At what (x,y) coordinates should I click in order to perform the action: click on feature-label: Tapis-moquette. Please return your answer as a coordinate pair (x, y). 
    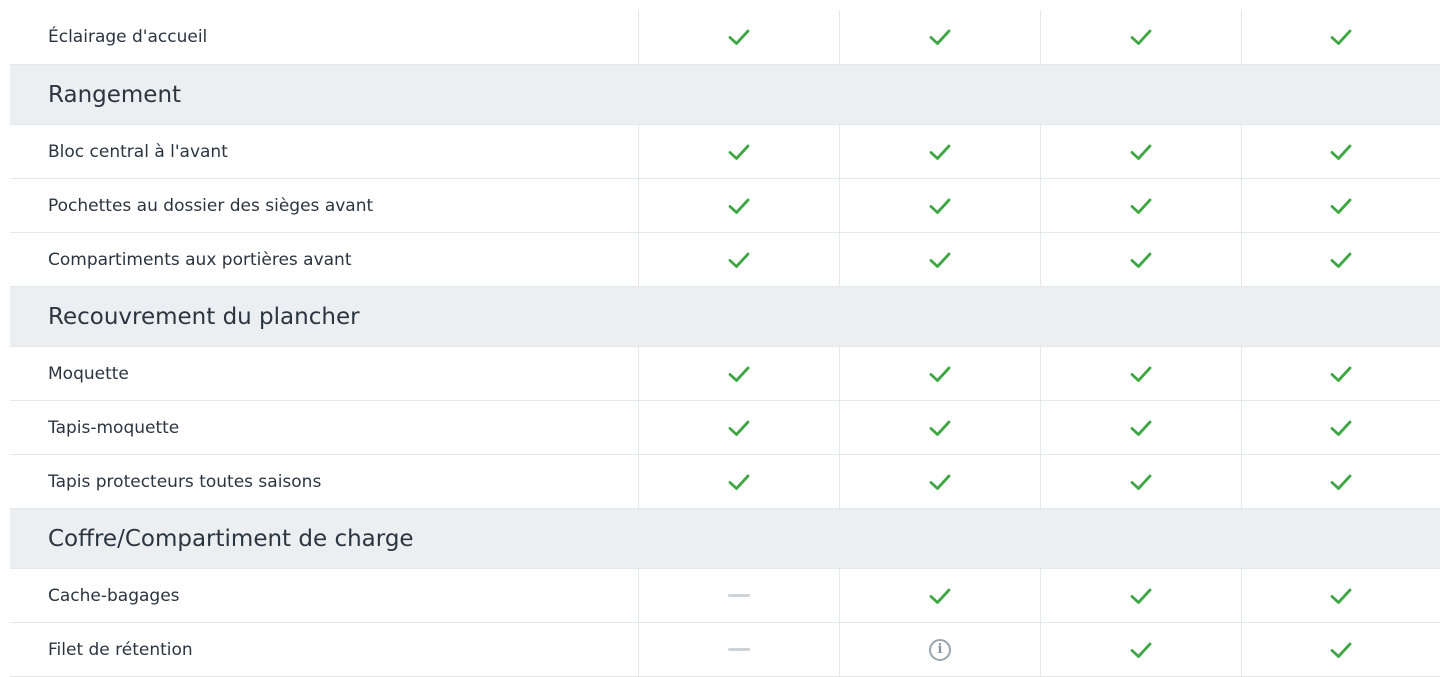
    Looking at the image, I should click on (324, 427).